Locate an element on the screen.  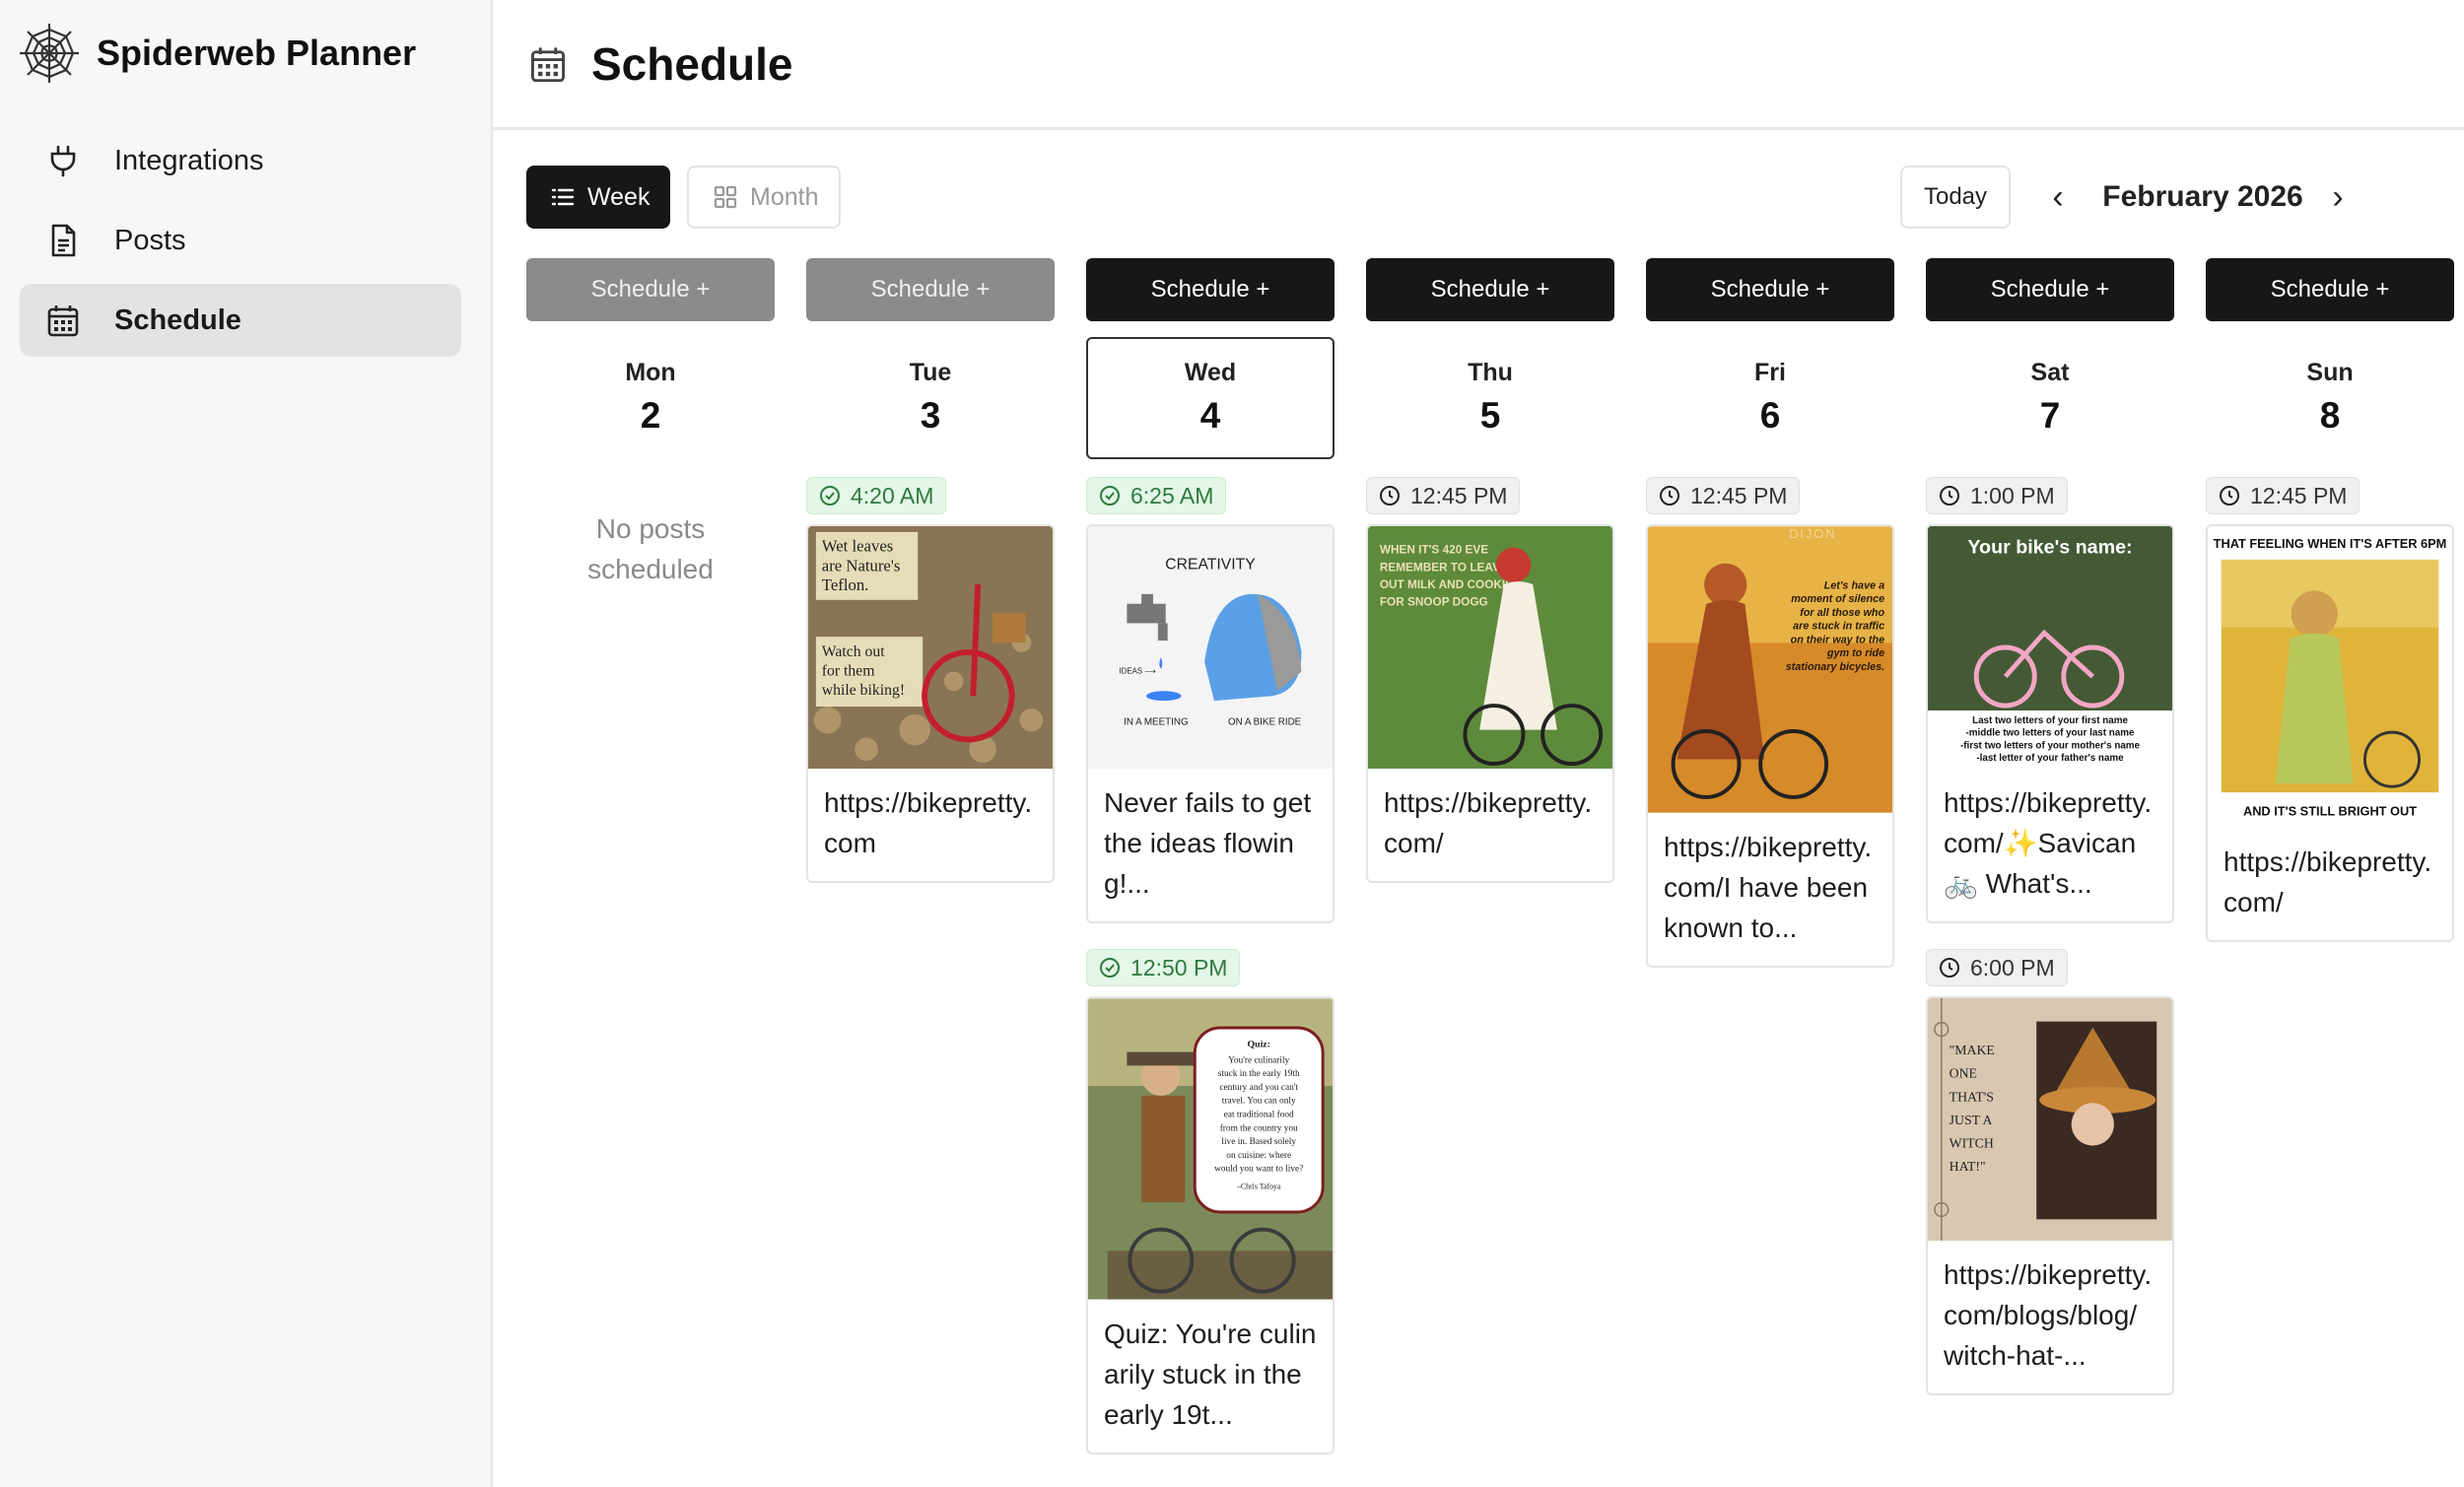
svg-text: Wet leaves is located at coordinates (857, 546).